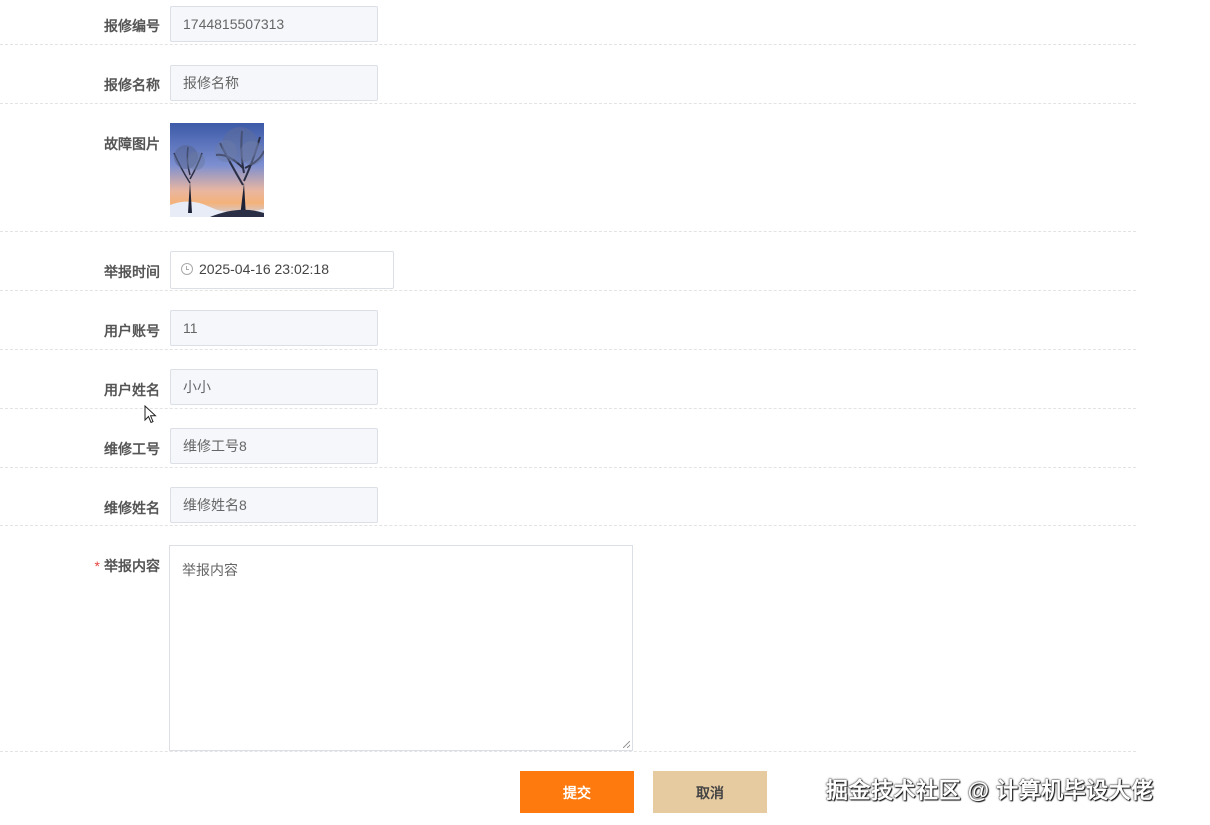 The image size is (1210, 825). I want to click on fault-image-thumbnail, so click(217, 170).